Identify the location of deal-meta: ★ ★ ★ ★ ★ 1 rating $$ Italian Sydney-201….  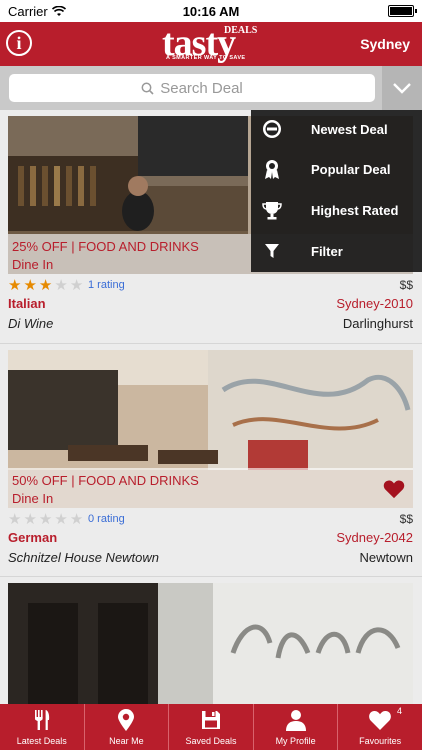
(210, 306).